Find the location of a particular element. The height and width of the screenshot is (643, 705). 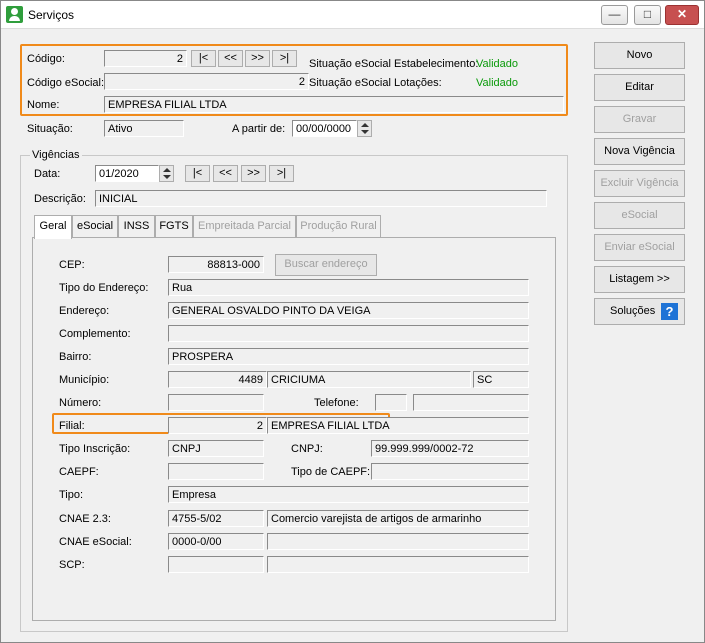

cnae-esocial-field: 0000-0/00 is located at coordinates (216, 541).